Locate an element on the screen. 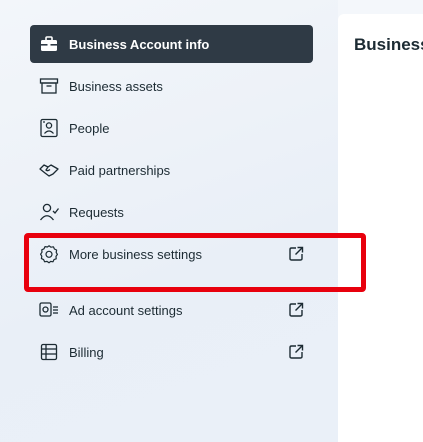 The image size is (423, 442). person-add-icon is located at coordinates (49, 212).